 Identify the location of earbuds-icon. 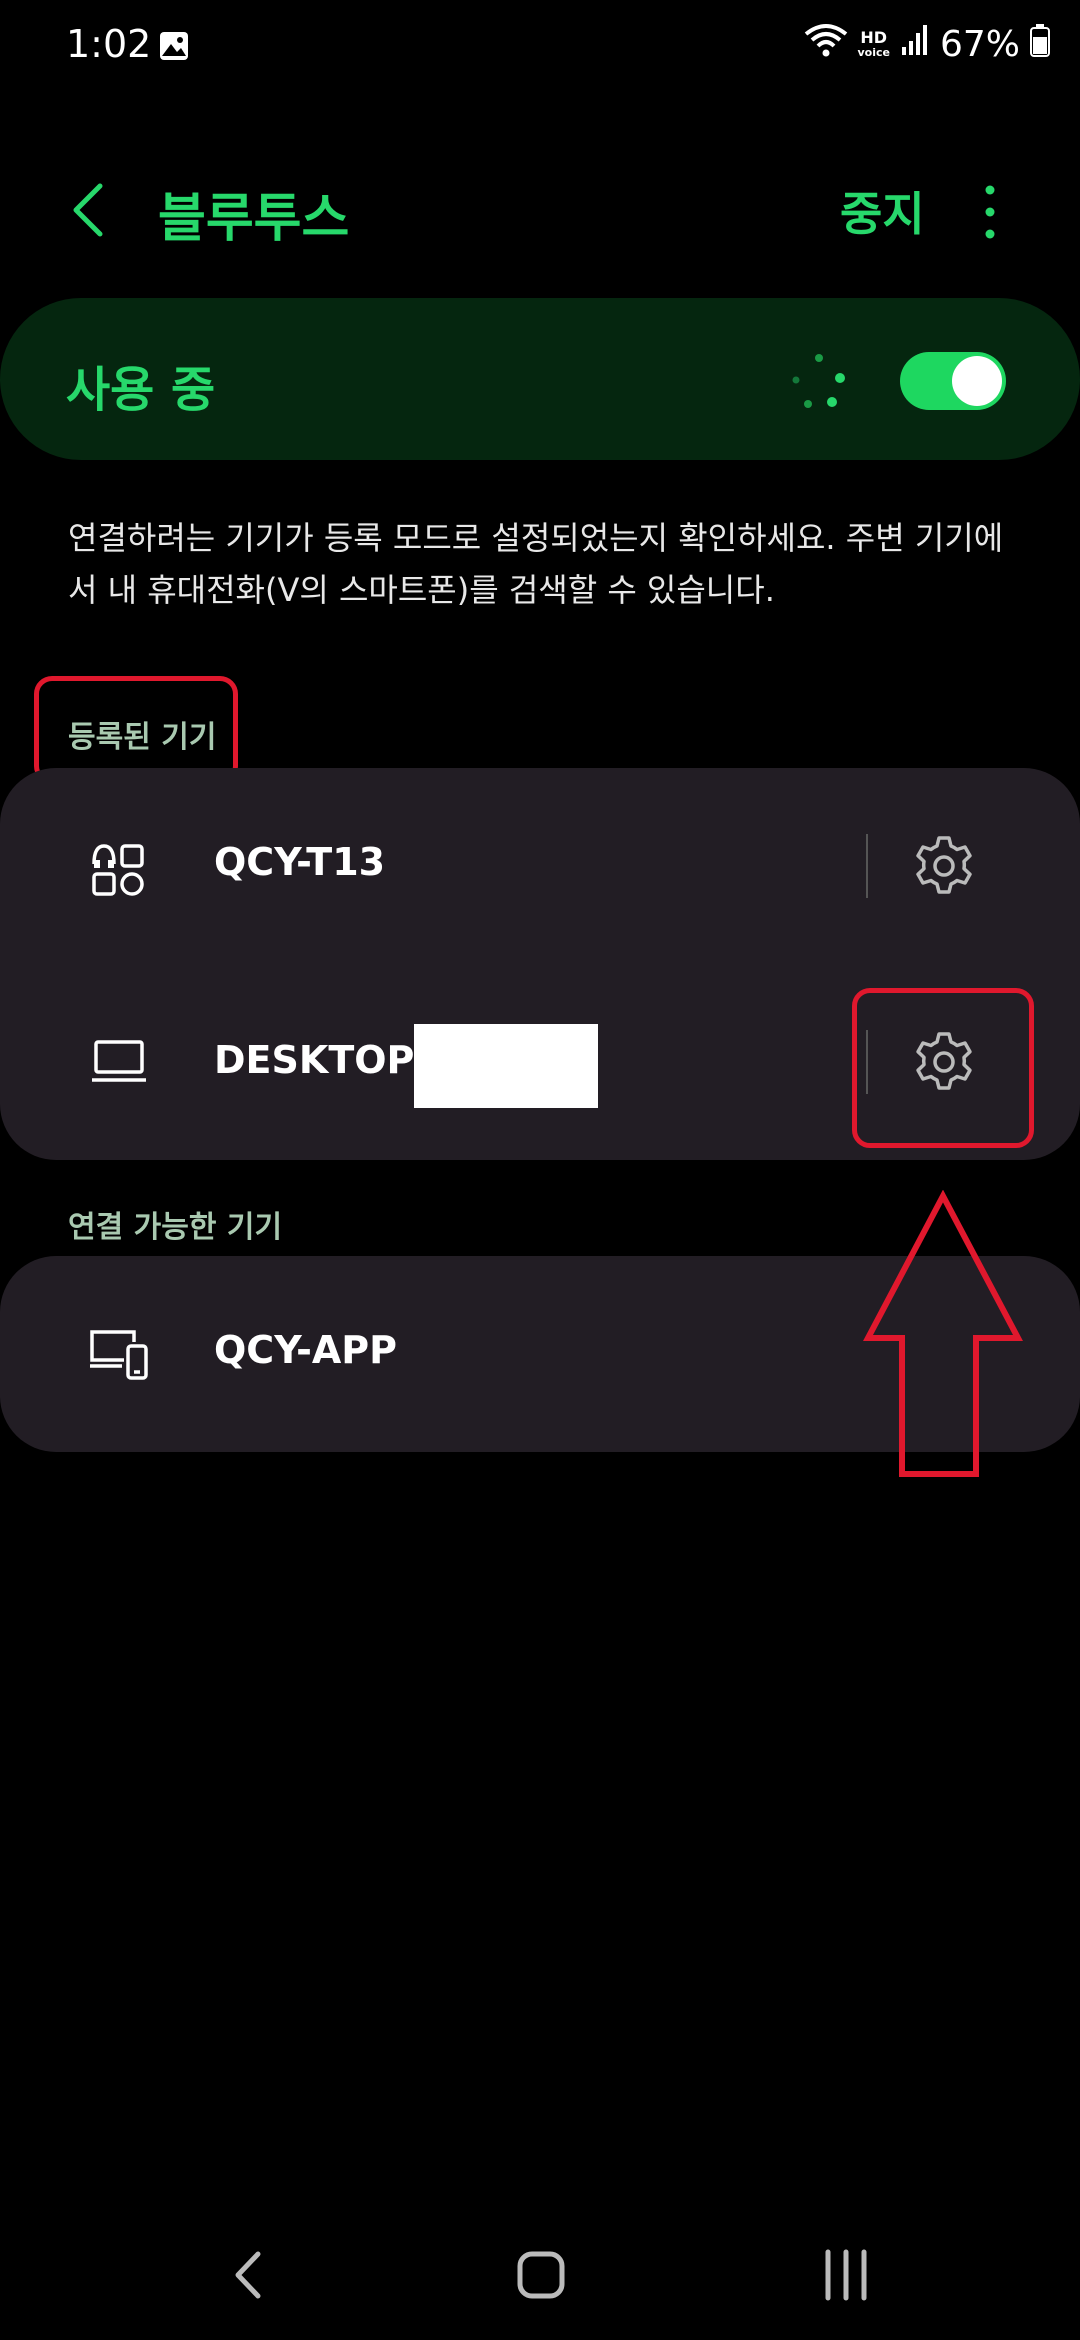
(118, 872).